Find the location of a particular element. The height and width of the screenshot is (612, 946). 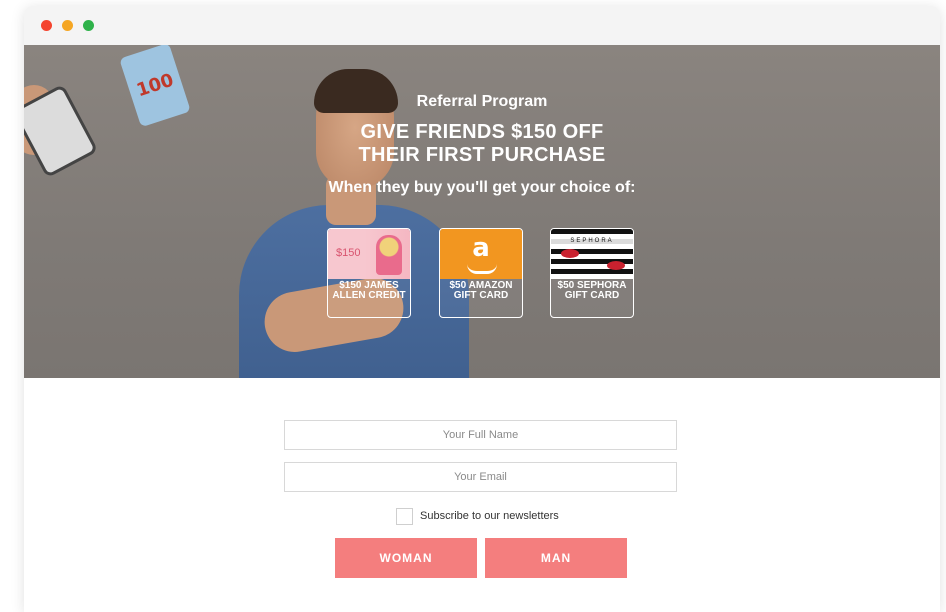

email-input is located at coordinates (480, 477).